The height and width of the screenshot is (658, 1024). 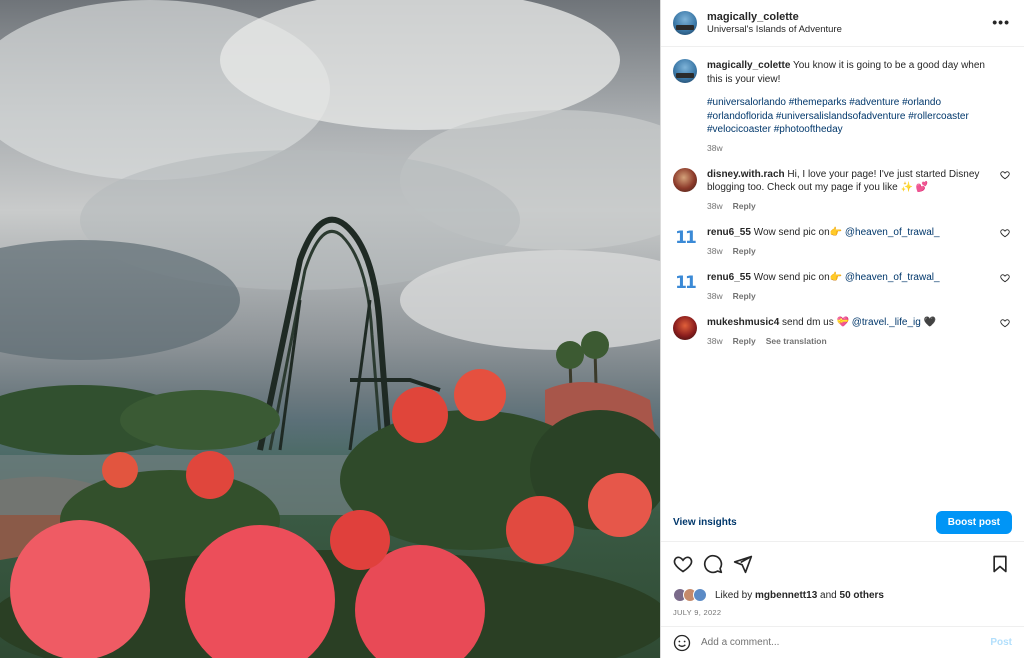 What do you see at coordinates (786, 595) in the screenshot?
I see `liked-by-user: mgbennett13` at bounding box center [786, 595].